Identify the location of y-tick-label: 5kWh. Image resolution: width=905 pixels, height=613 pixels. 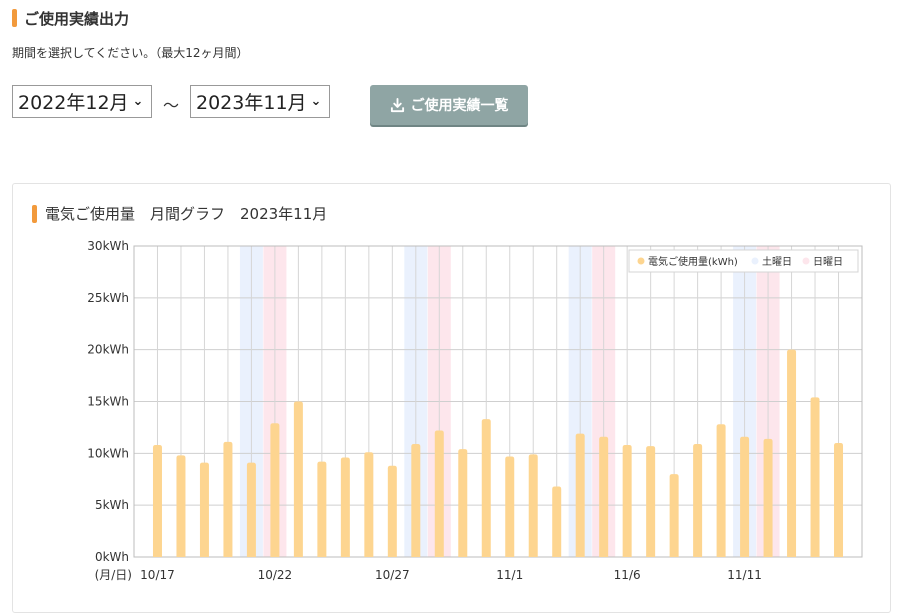
(112, 505).